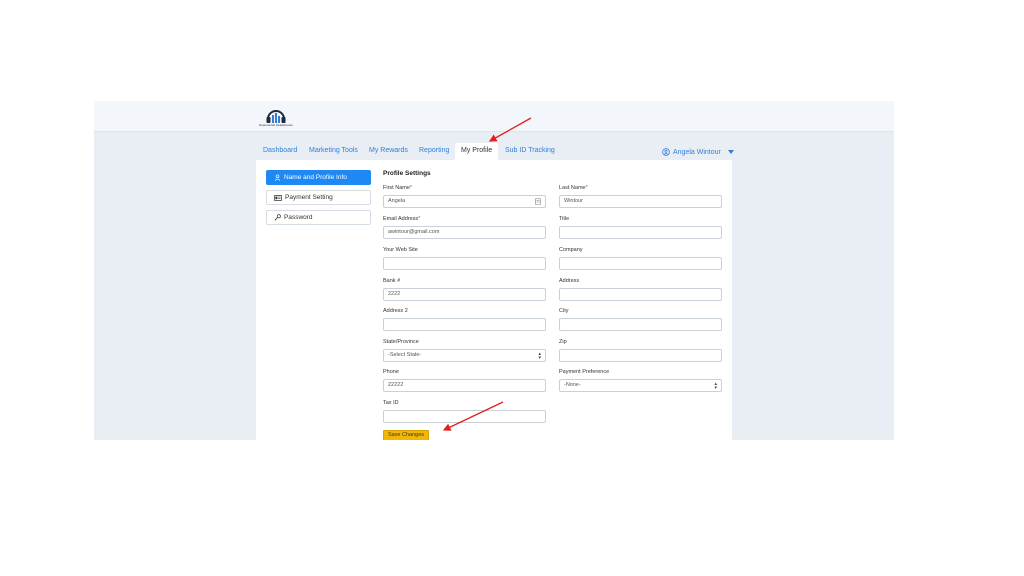 The height and width of the screenshot is (576, 1024). I want to click on first-name-label: First Name*, so click(398, 188).